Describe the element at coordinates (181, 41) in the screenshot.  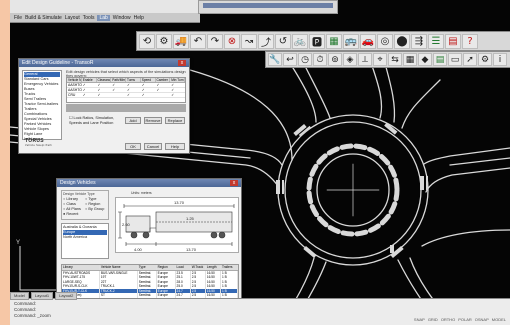
I see `truck-icon: 🚚` at that location.